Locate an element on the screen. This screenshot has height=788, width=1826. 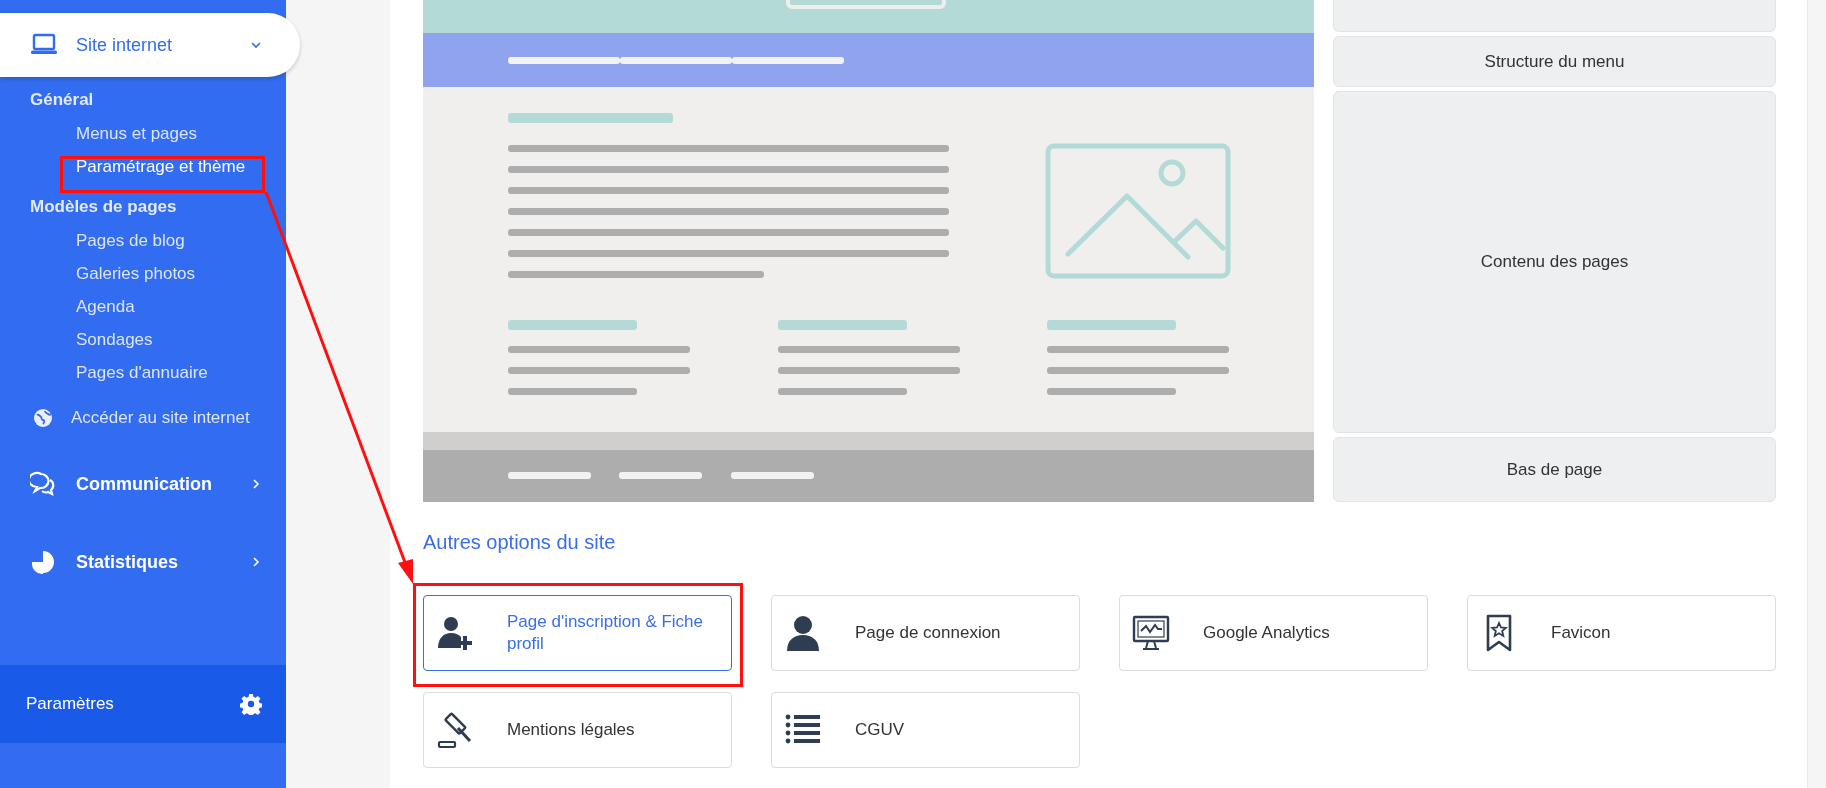
settings-icon is located at coordinates (251, 704).